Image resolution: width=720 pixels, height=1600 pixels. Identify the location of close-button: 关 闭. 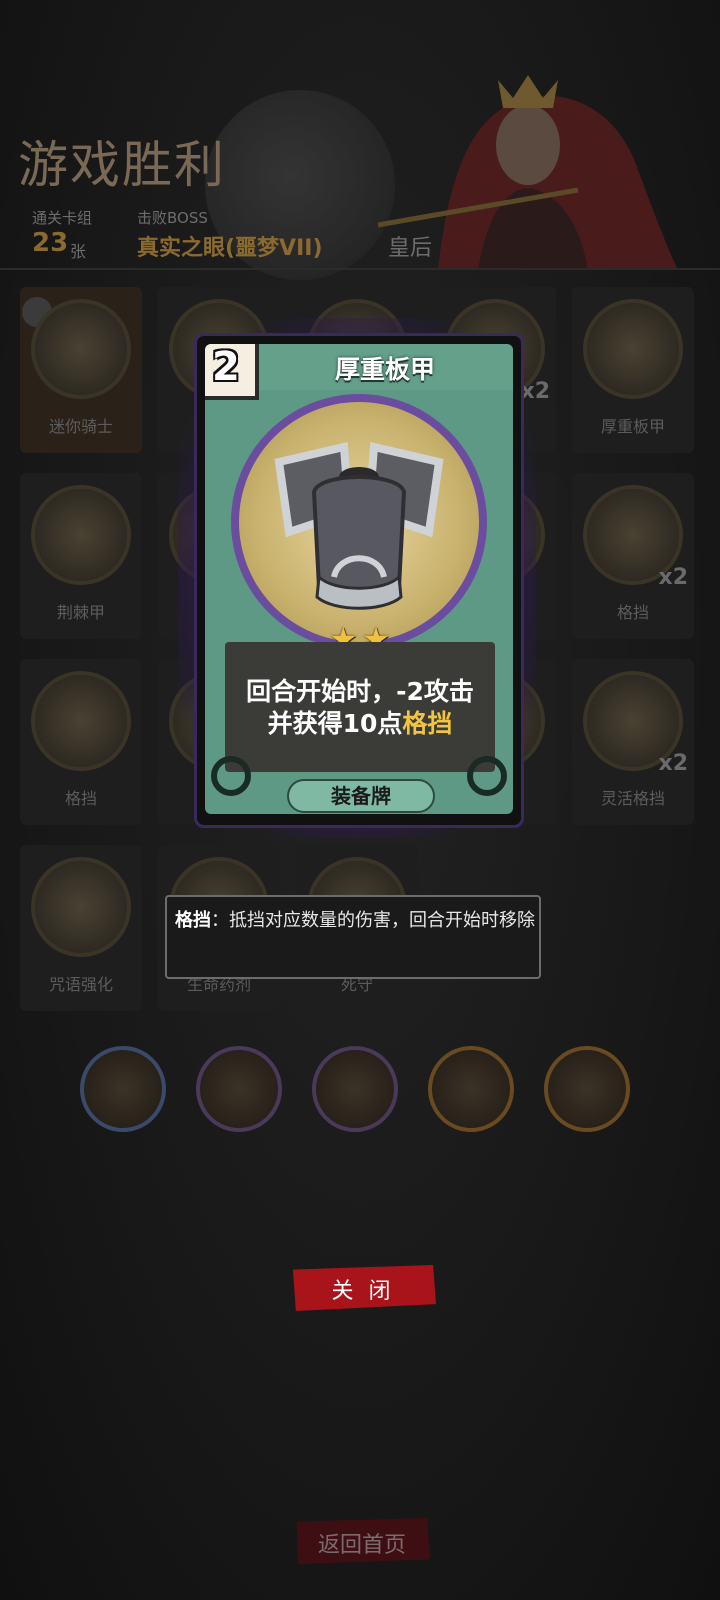
(364, 1288).